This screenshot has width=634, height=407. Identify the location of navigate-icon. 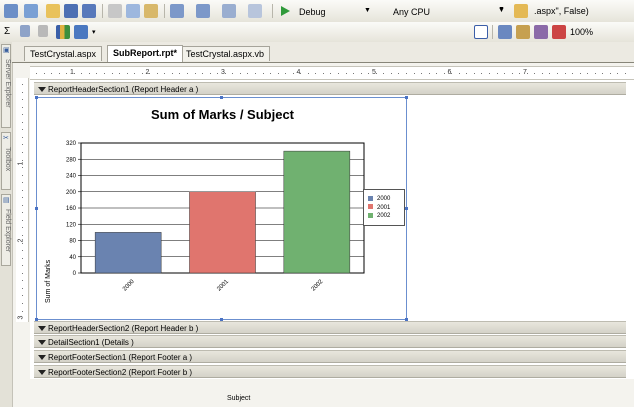
(229, 11).